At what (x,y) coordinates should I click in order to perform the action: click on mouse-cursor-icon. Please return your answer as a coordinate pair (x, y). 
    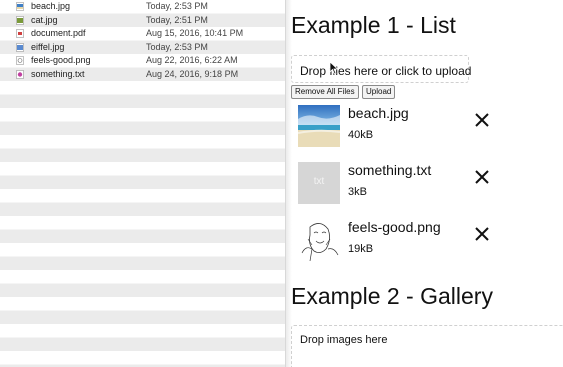
    Looking at the image, I should click on (334, 68).